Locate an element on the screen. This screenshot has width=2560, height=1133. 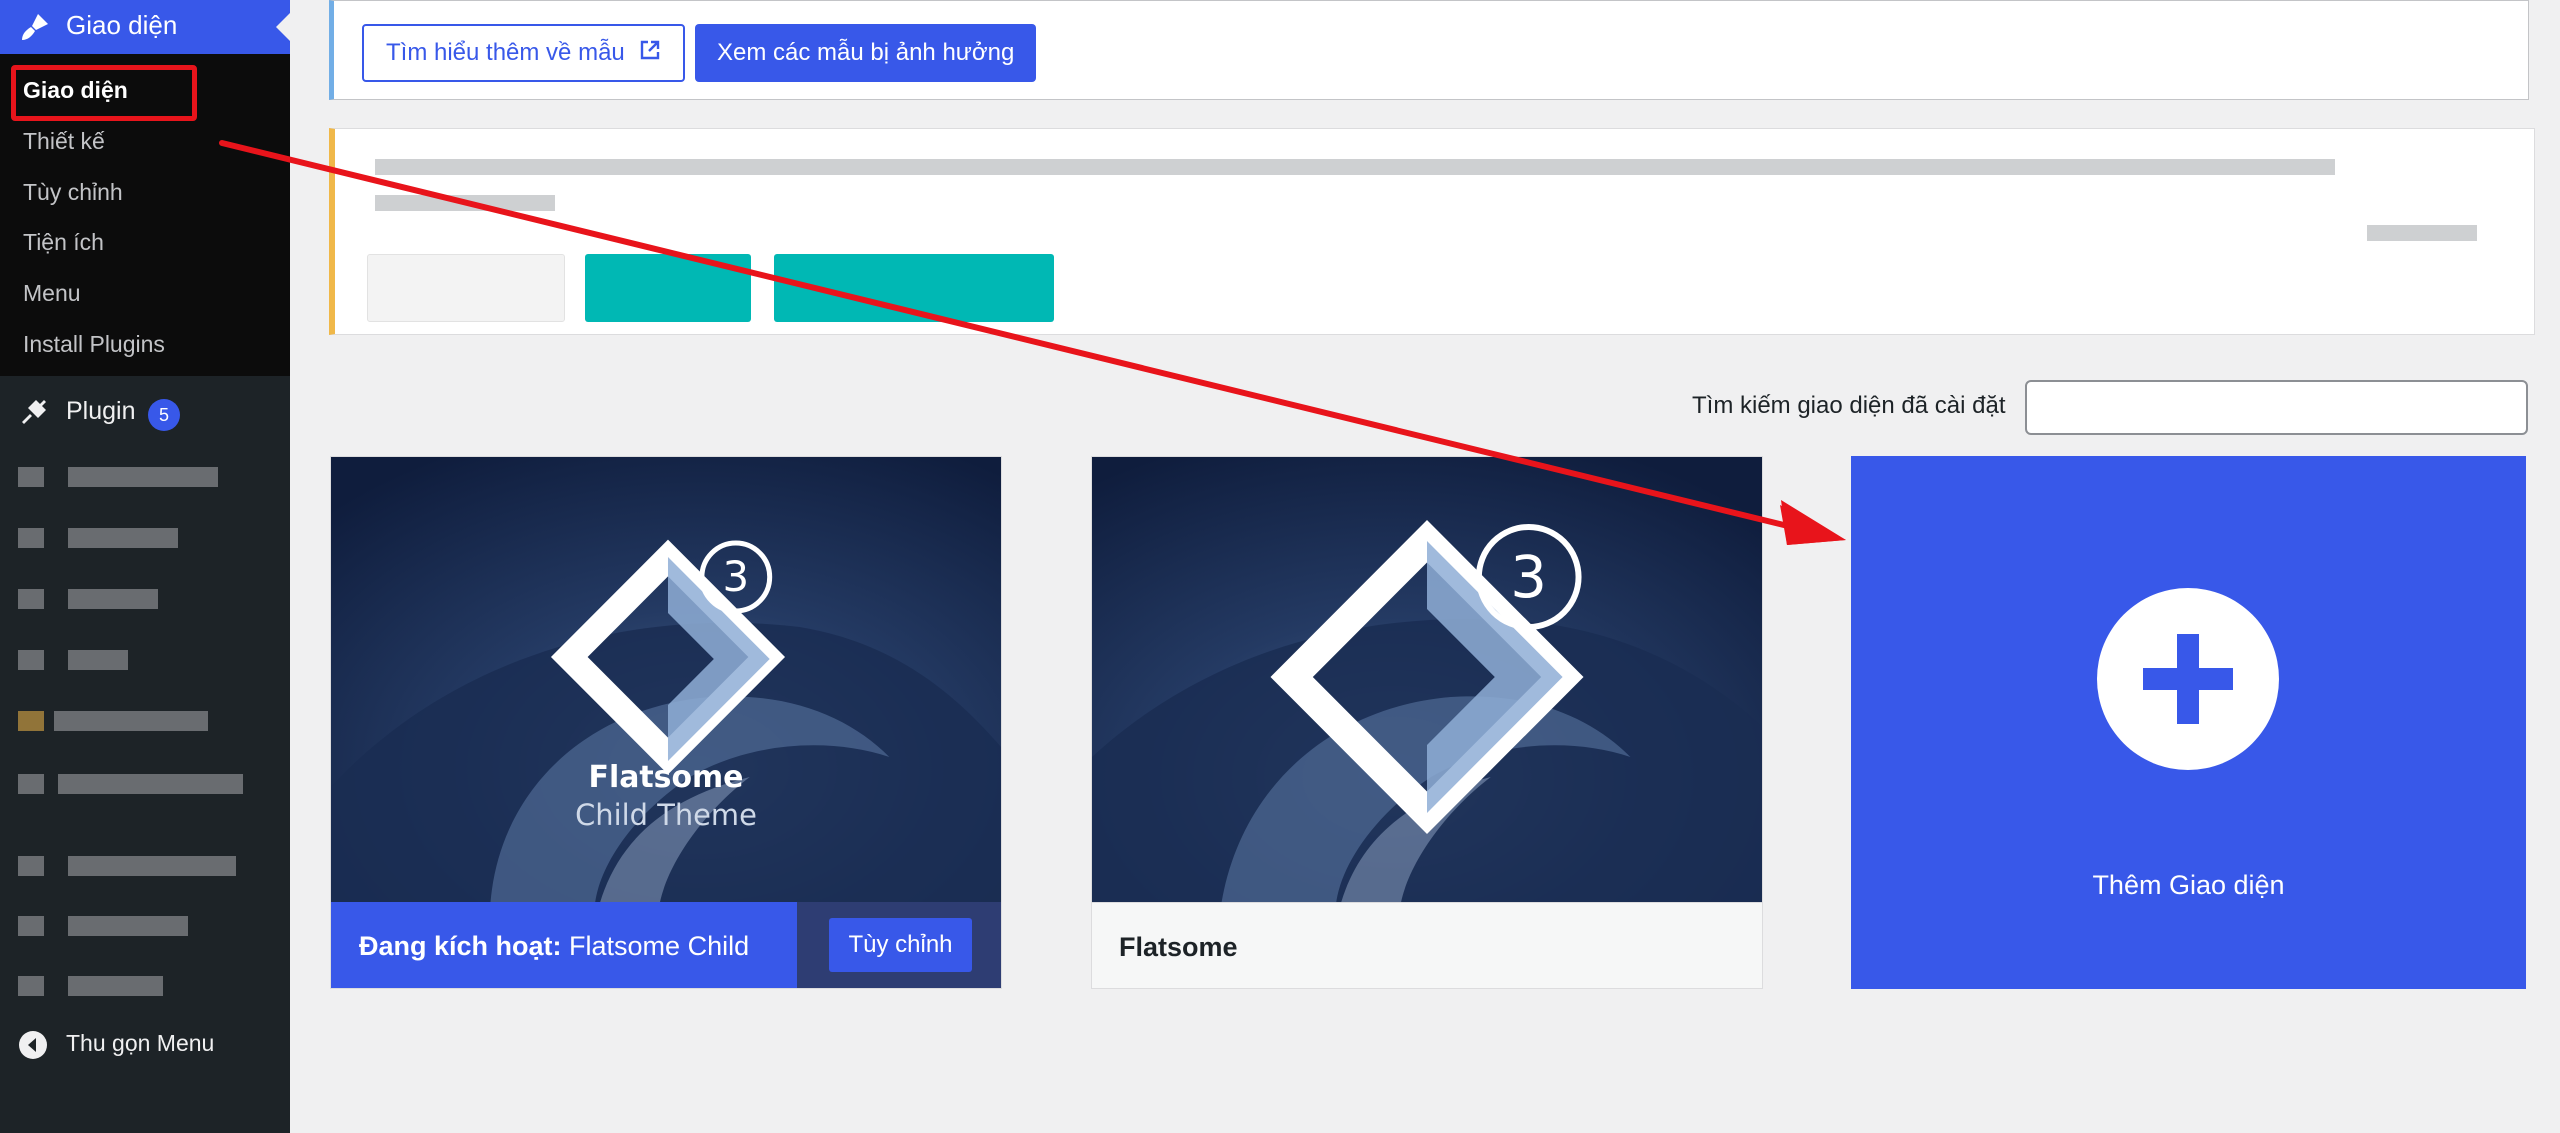
external-link-icon is located at coordinates (650, 54).